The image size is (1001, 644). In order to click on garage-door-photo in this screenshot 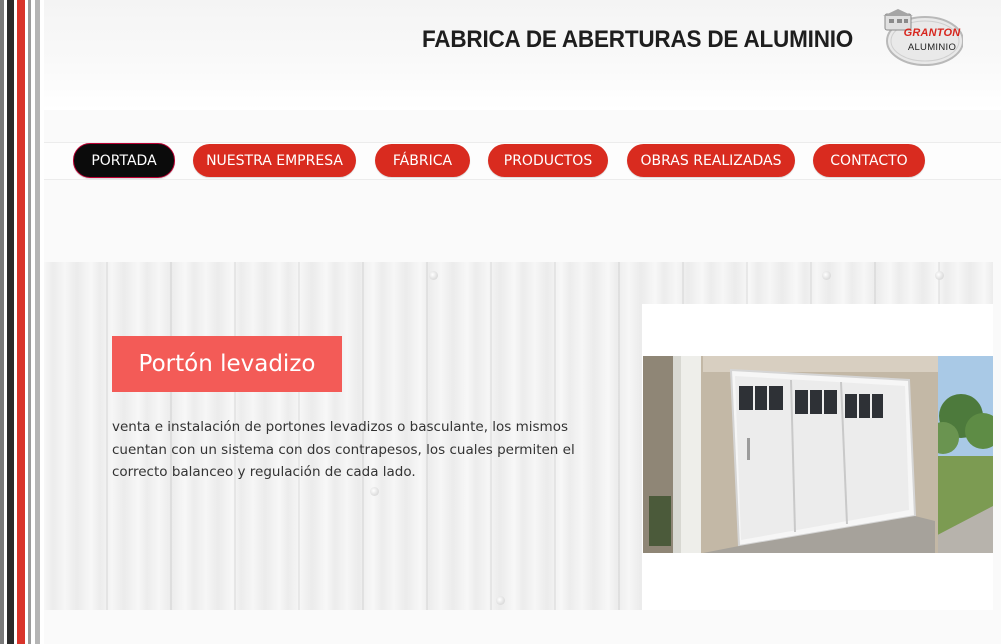, I will do `click(818, 454)`.